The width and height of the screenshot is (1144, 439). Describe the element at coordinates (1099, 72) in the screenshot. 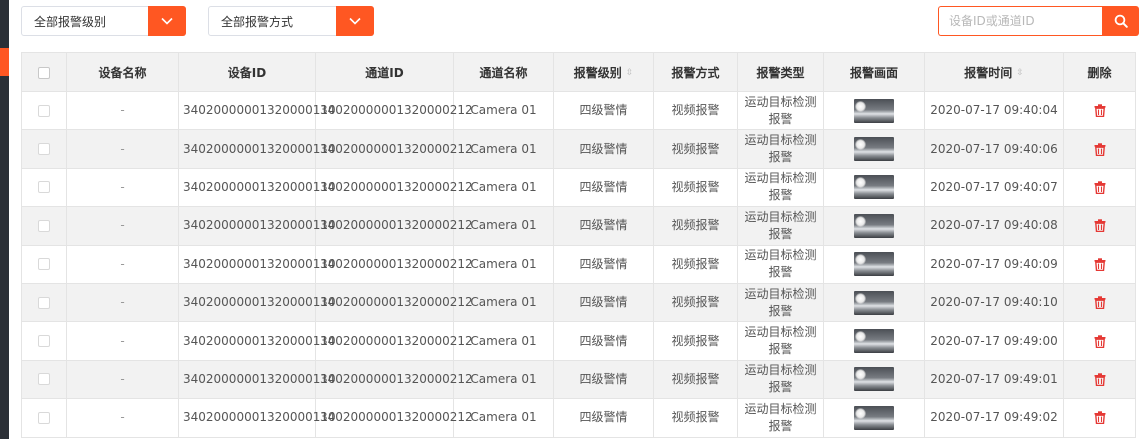

I see `header-delete: 删除` at that location.